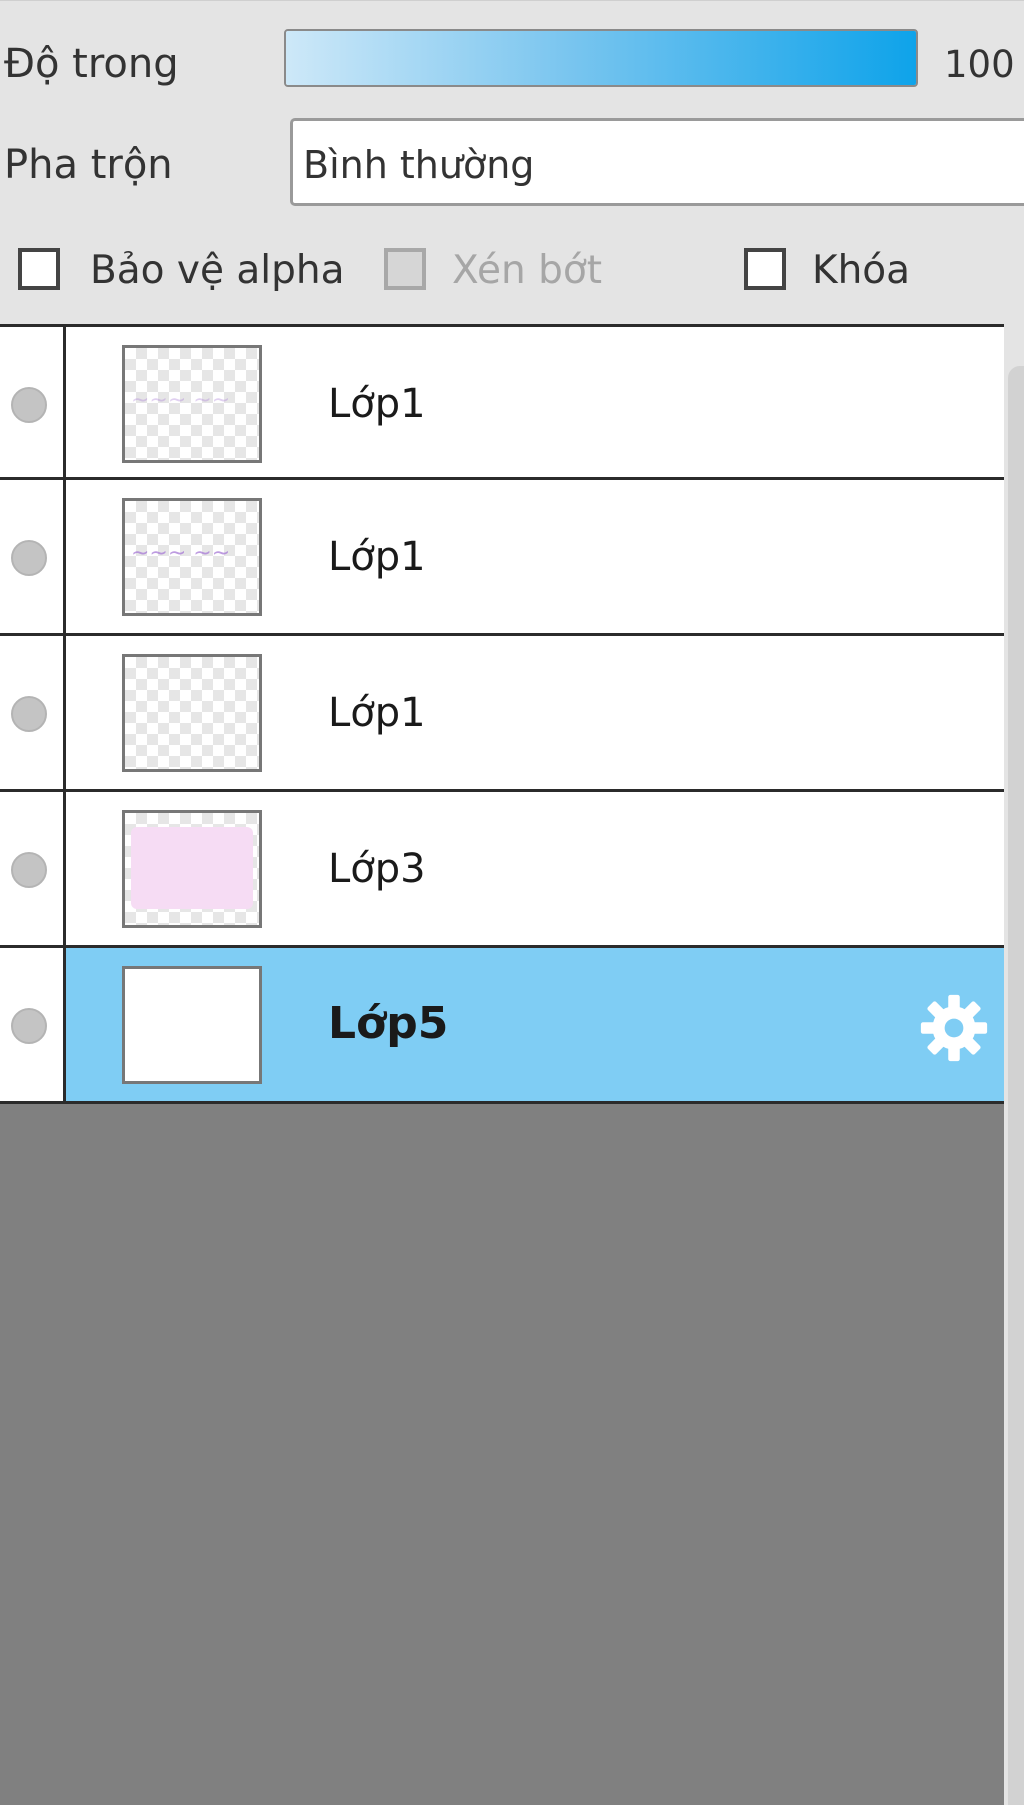  What do you see at coordinates (979, 64) in the screenshot?
I see `opacity-value: 100` at bounding box center [979, 64].